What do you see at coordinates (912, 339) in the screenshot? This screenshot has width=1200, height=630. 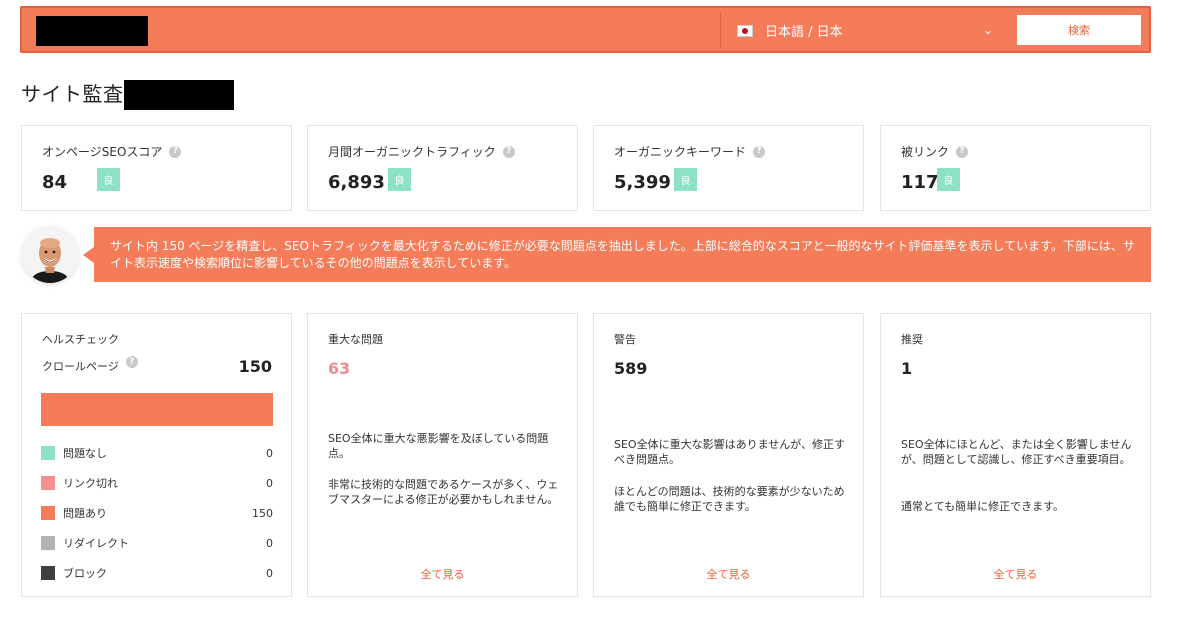 I see `card-title: 推奨` at bounding box center [912, 339].